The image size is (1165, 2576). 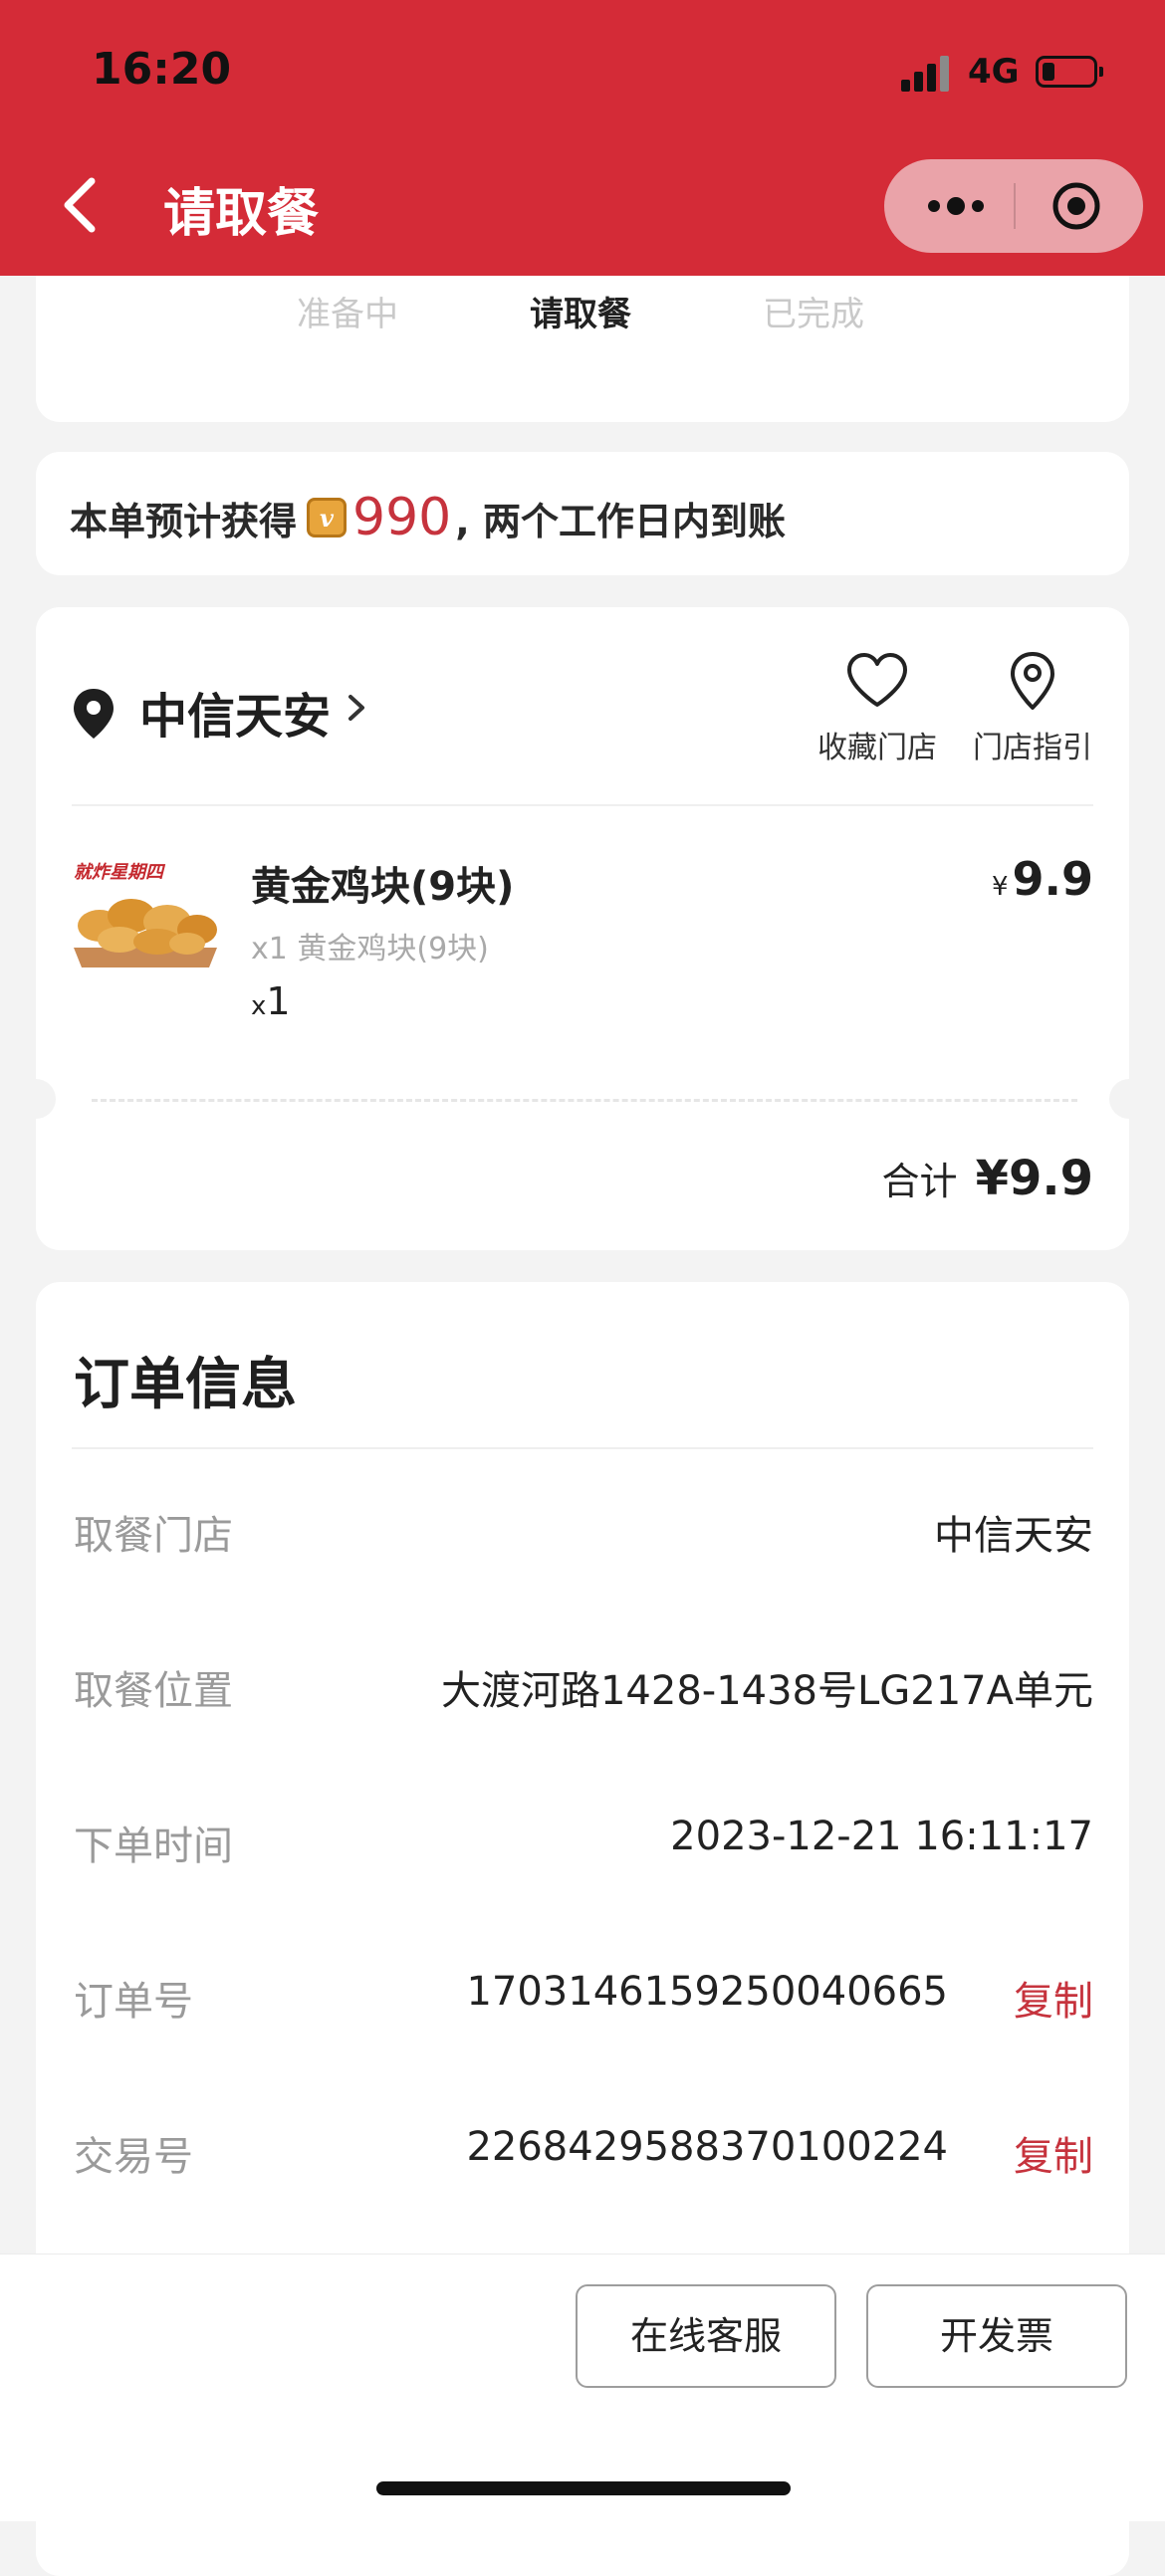 I want to click on item-qty-value: 1, so click(x=278, y=1001).